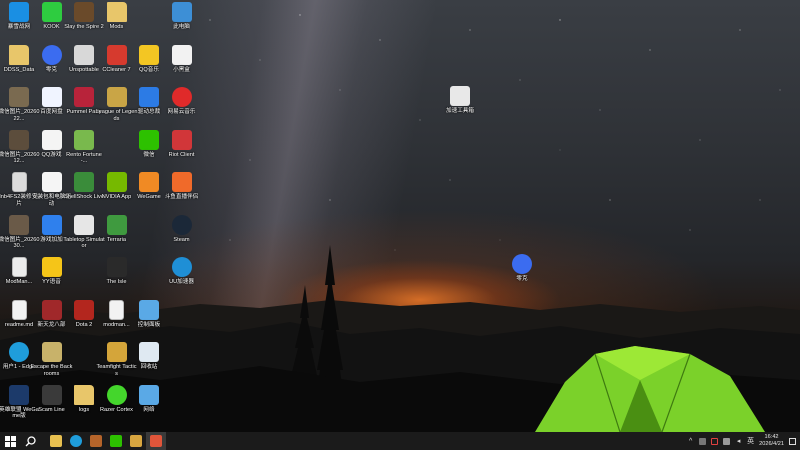 The height and width of the screenshot is (450, 800). Describe the element at coordinates (84, 12) in the screenshot. I see `slay-the-spire-icon` at that location.